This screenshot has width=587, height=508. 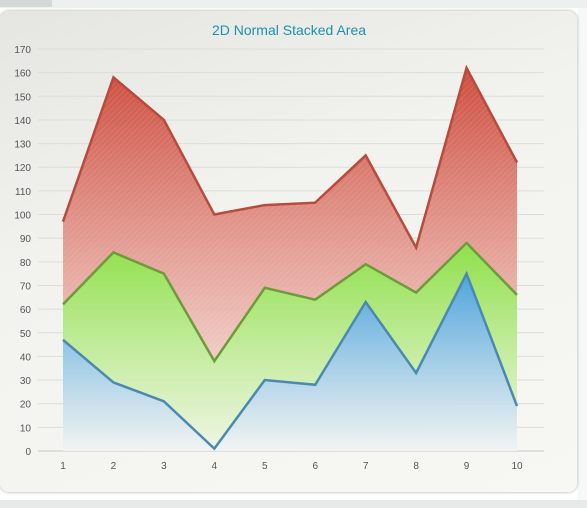 I want to click on y-tick-label: 50, so click(x=26, y=334).